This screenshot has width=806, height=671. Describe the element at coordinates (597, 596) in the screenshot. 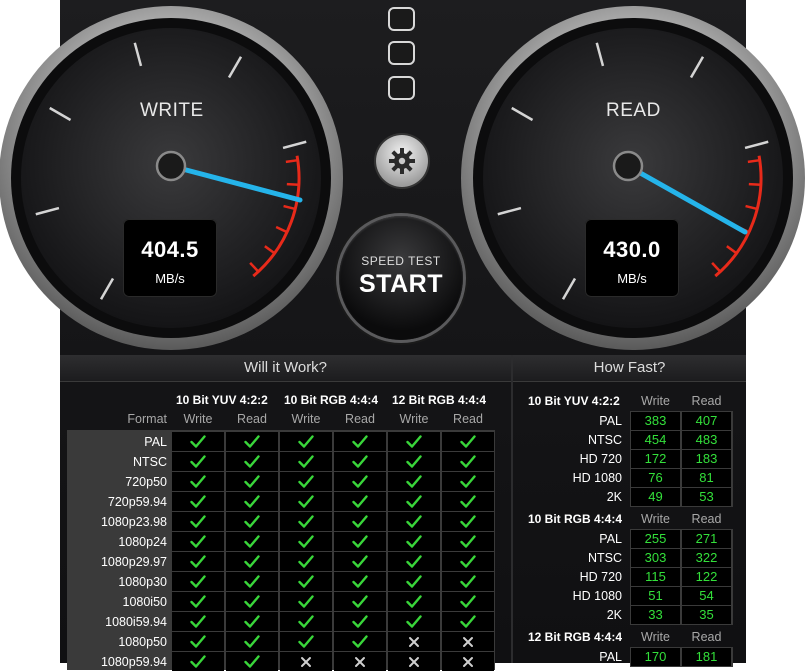

I see `speed-row-label: HD 1080` at that location.